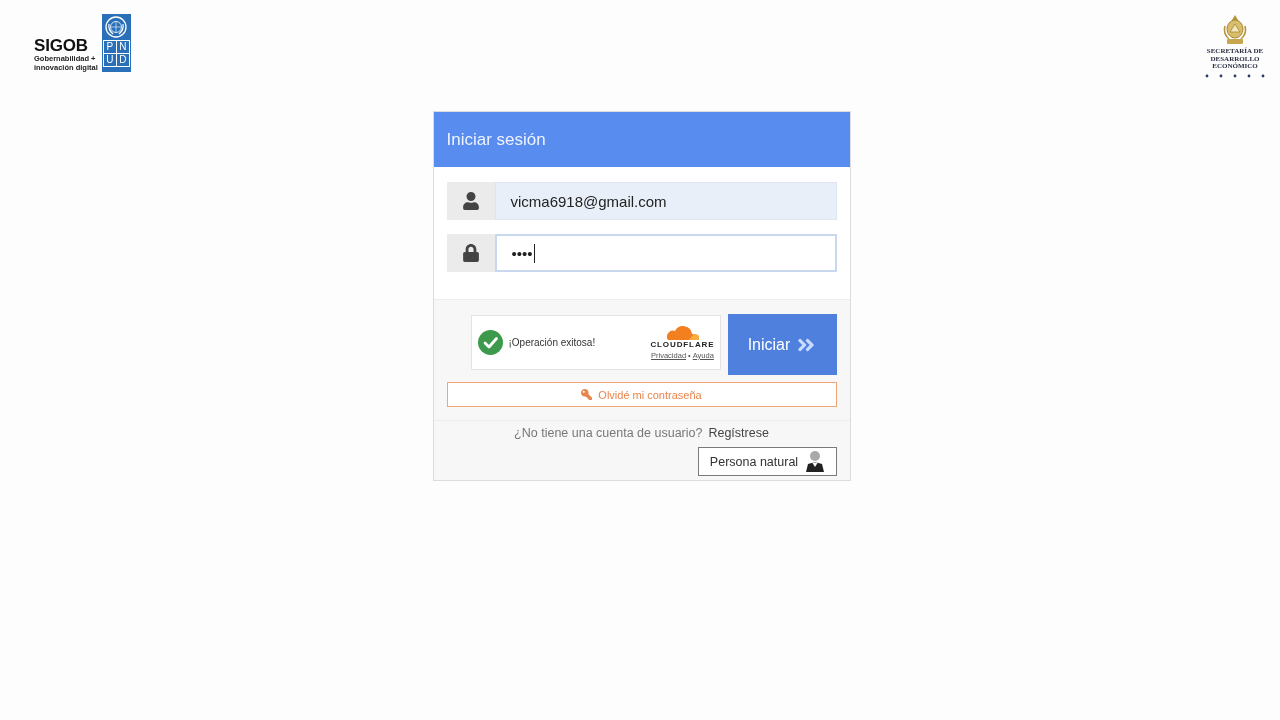 The height and width of the screenshot is (720, 1280). Describe the element at coordinates (116, 27) in the screenshot. I see `un-emblem-icon` at that location.